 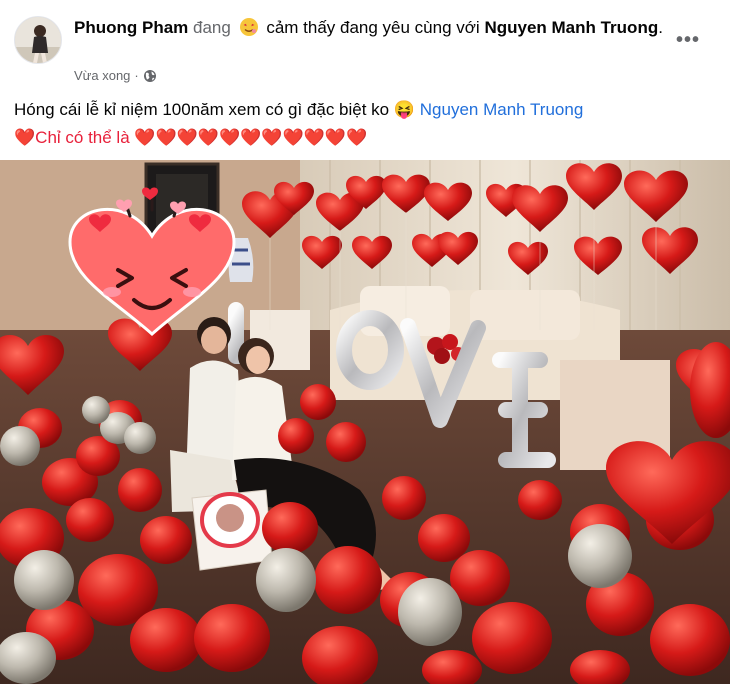 I want to click on tagged-suffix: ., so click(x=660, y=27).